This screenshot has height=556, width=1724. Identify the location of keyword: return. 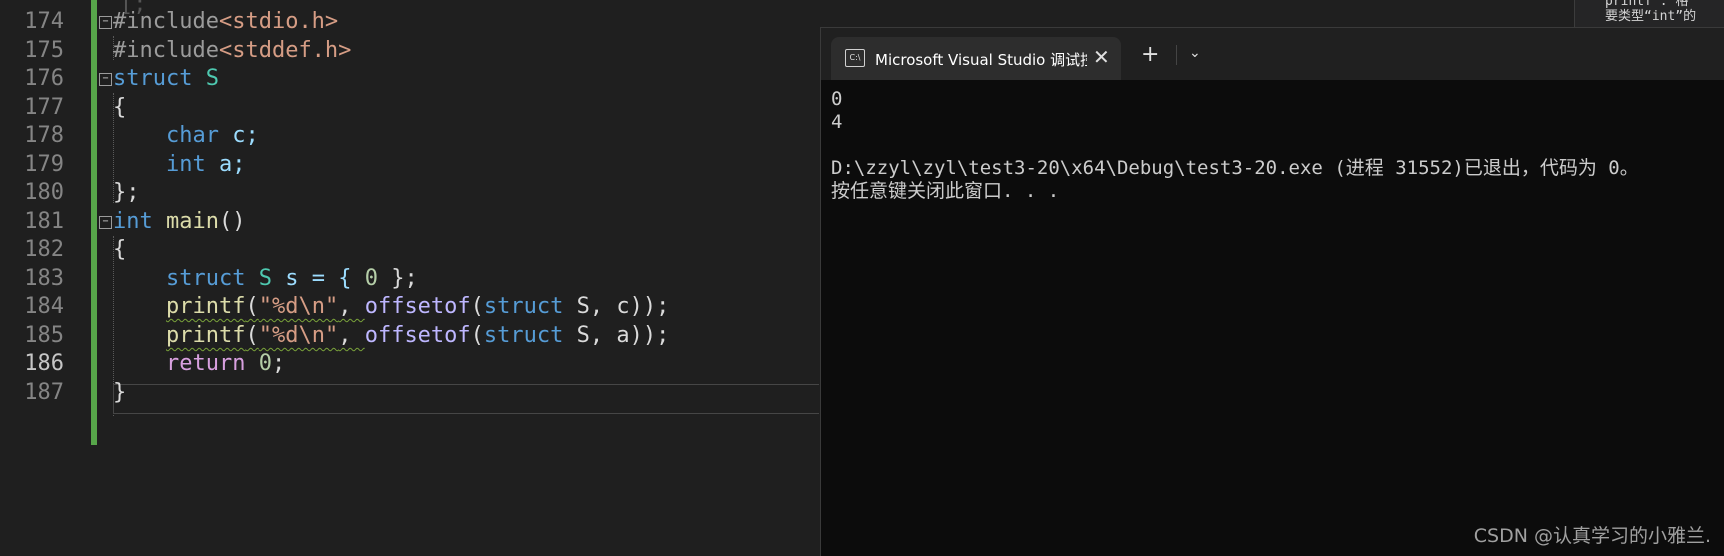
(205, 363).